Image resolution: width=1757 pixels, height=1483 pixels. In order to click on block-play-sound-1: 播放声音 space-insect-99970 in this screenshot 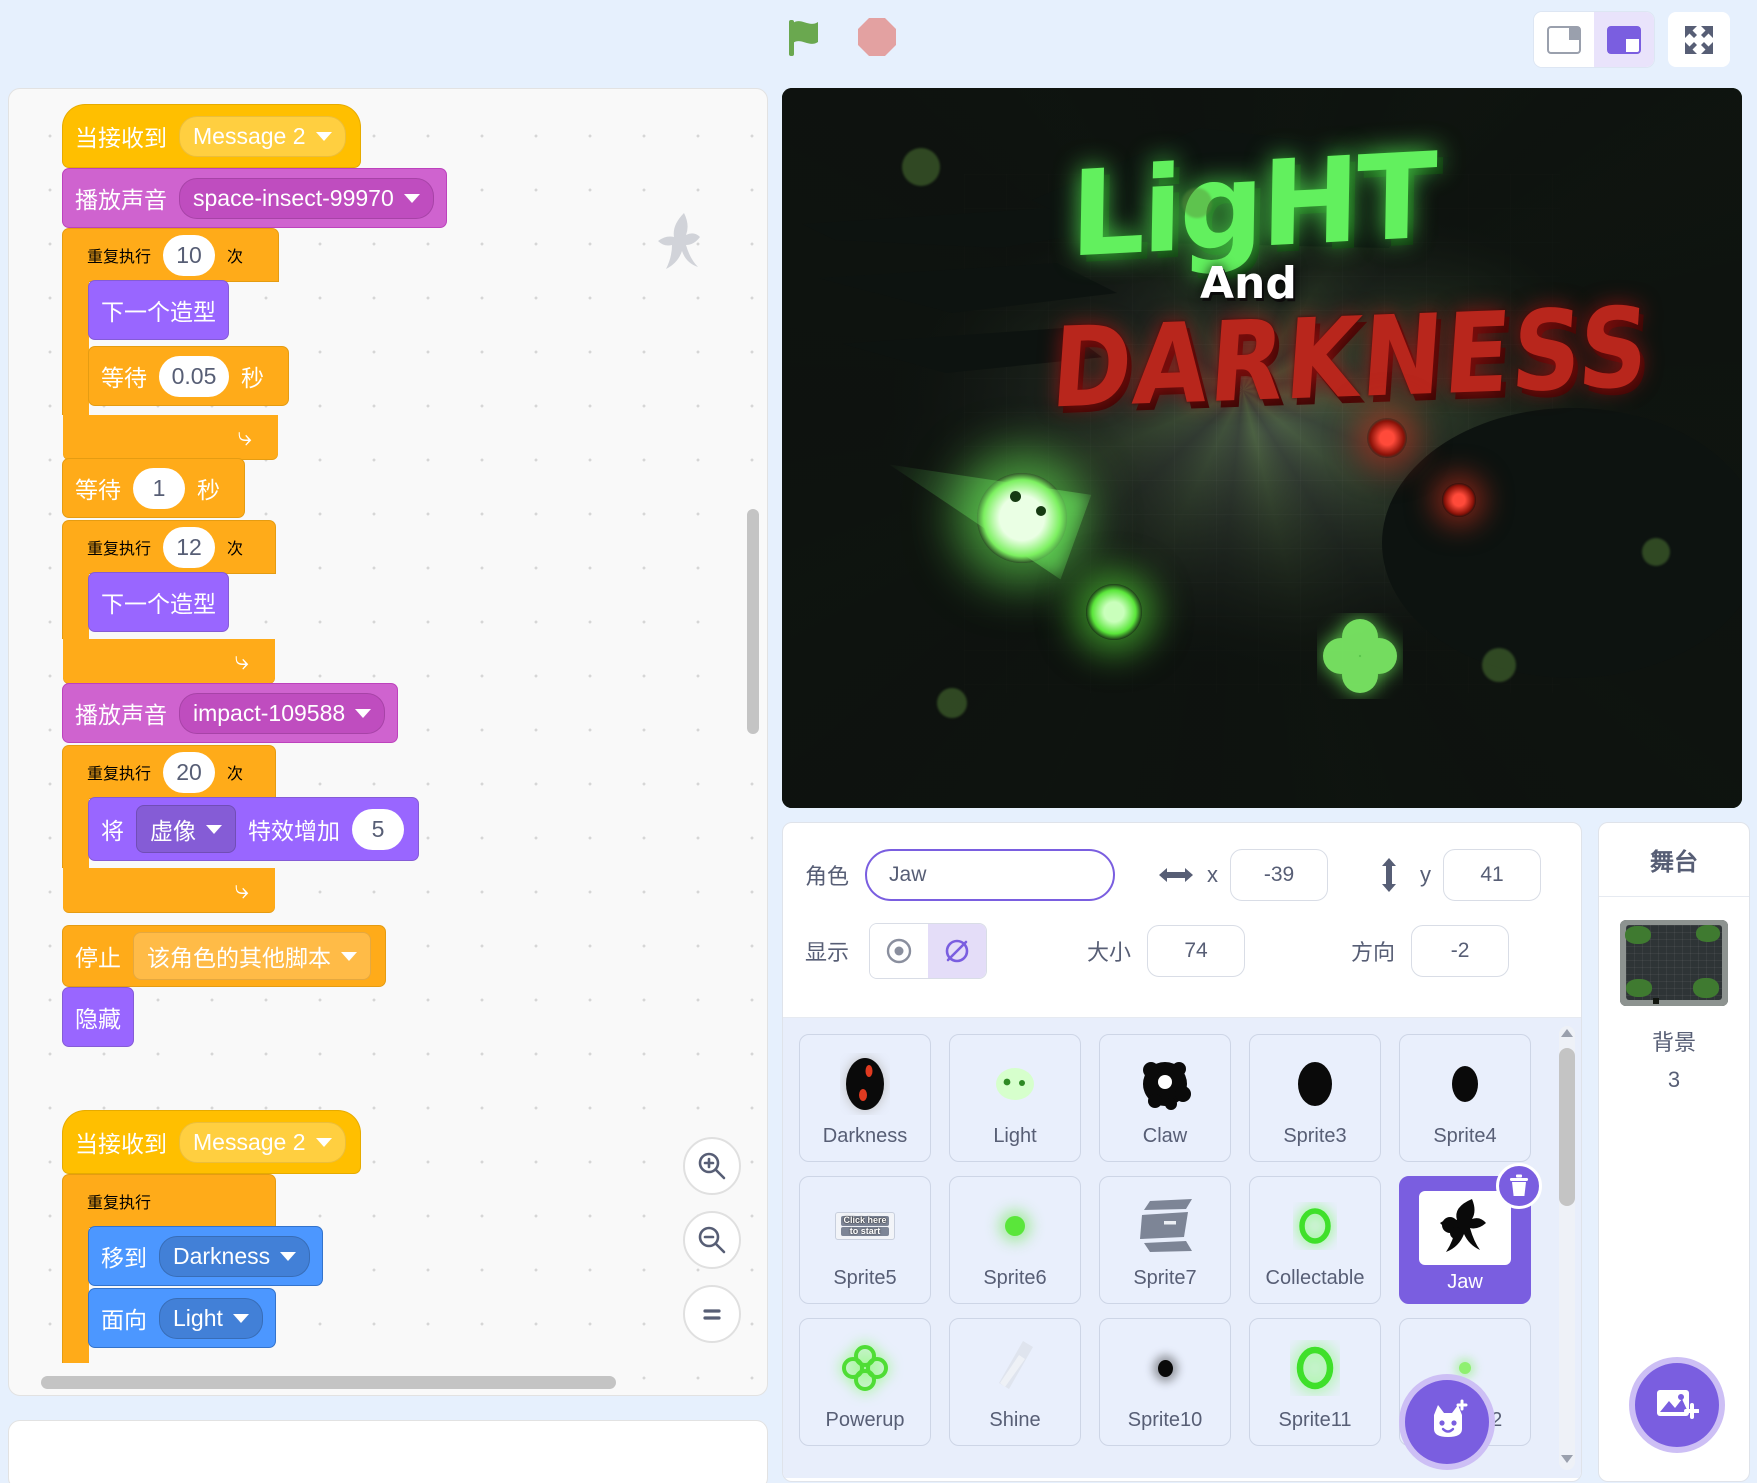, I will do `click(254, 198)`.